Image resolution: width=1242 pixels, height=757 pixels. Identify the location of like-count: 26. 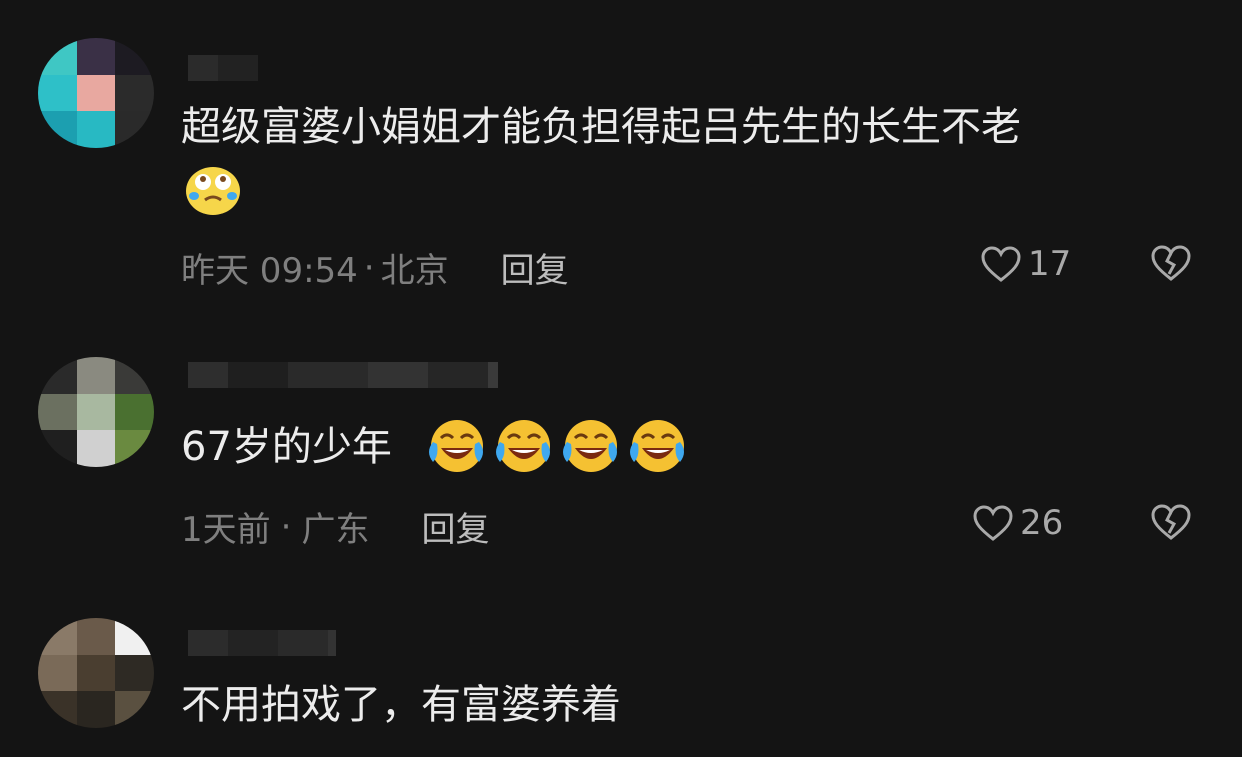
(1042, 523).